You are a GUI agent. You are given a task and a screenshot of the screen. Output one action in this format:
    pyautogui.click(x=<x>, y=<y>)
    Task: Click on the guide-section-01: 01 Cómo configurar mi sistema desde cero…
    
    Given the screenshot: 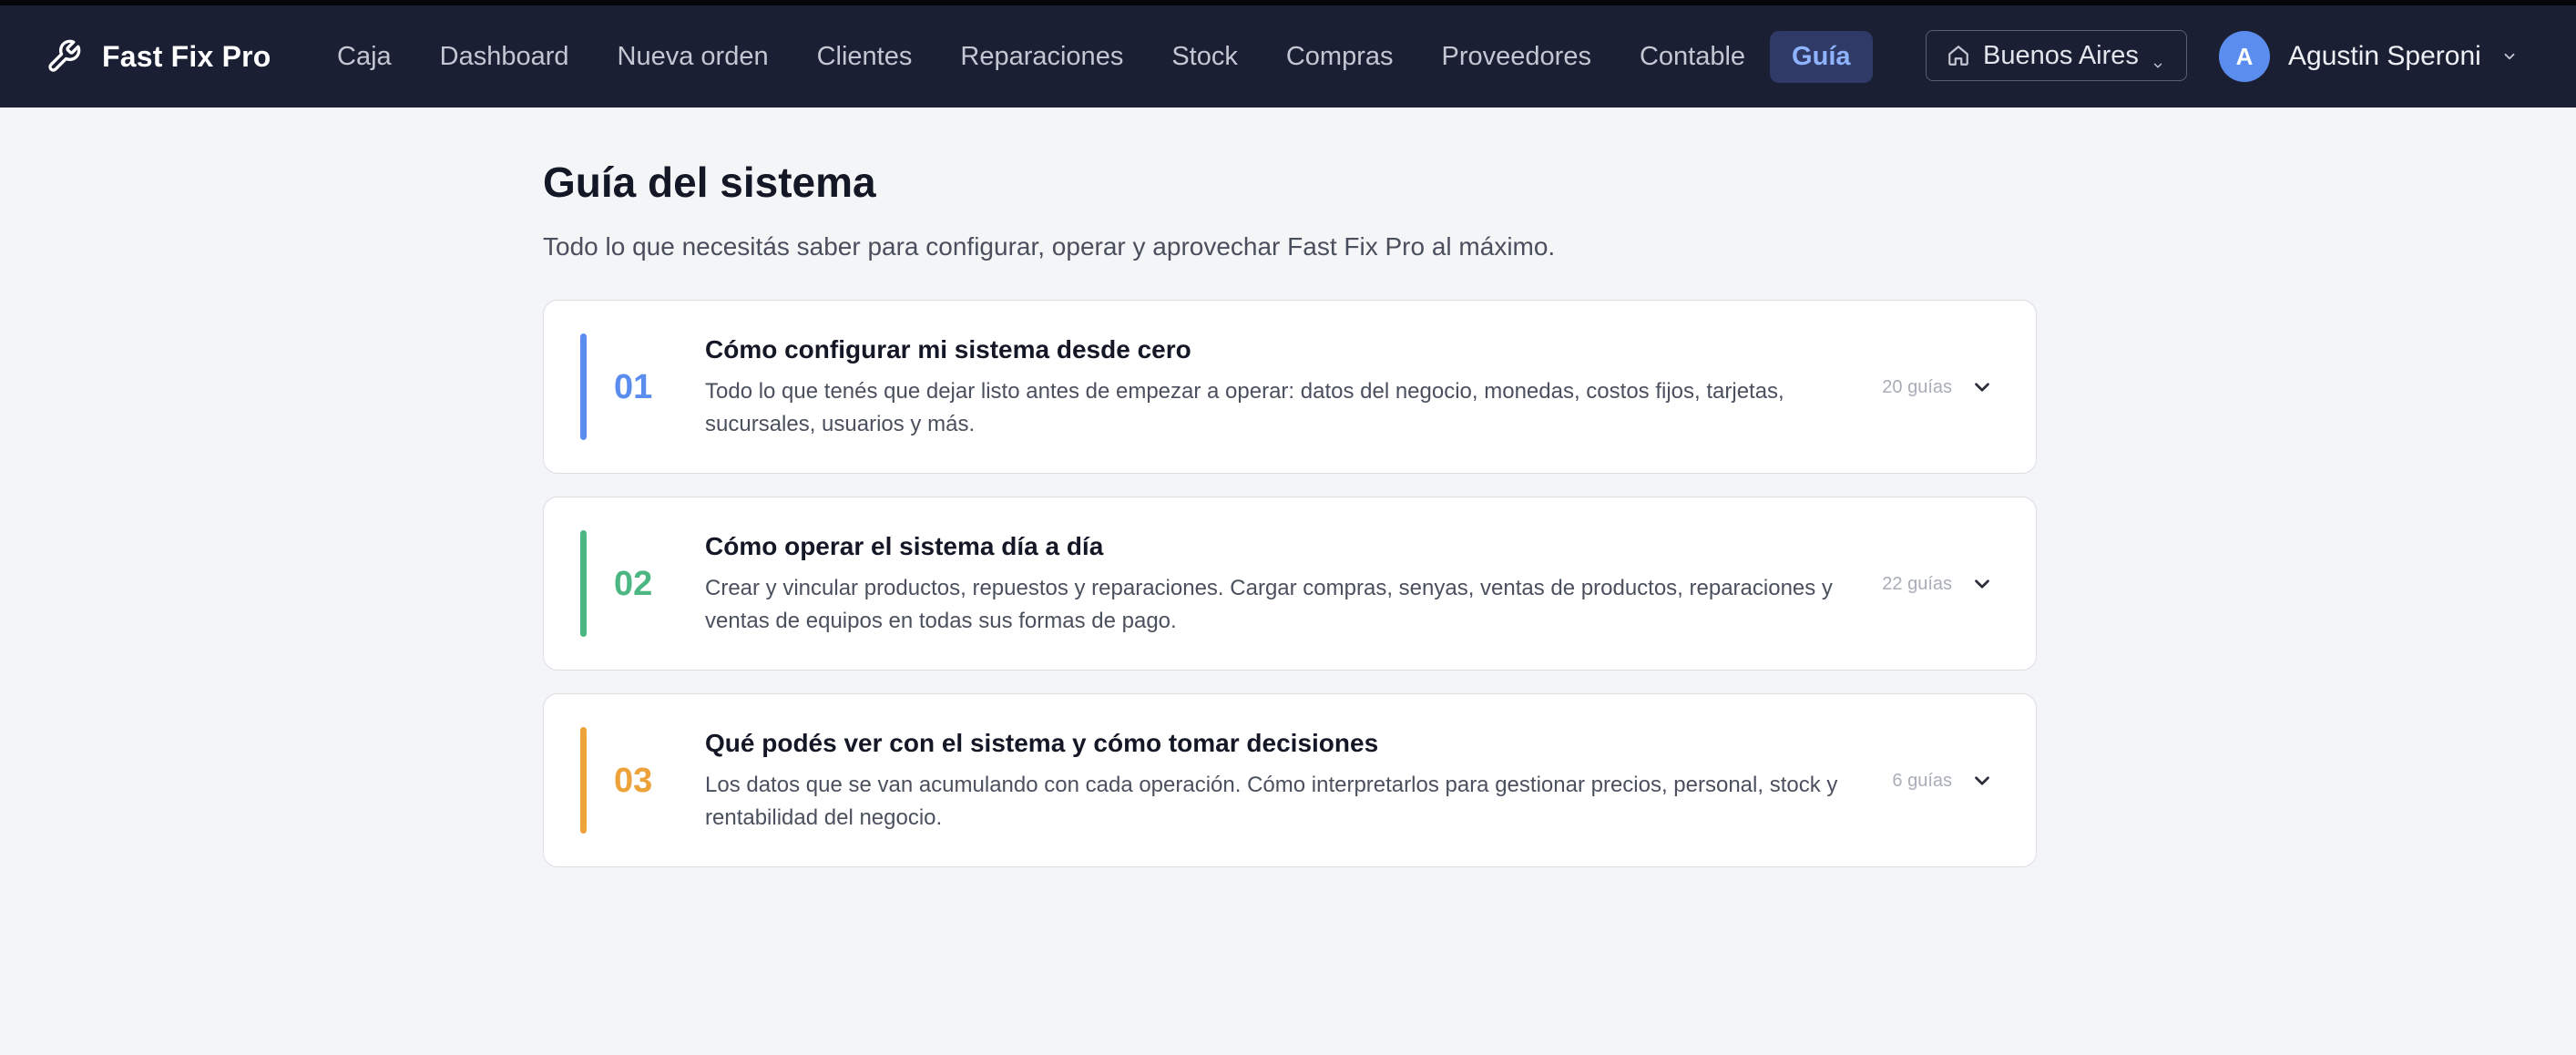 What is the action you would take?
    pyautogui.click(x=1290, y=387)
    